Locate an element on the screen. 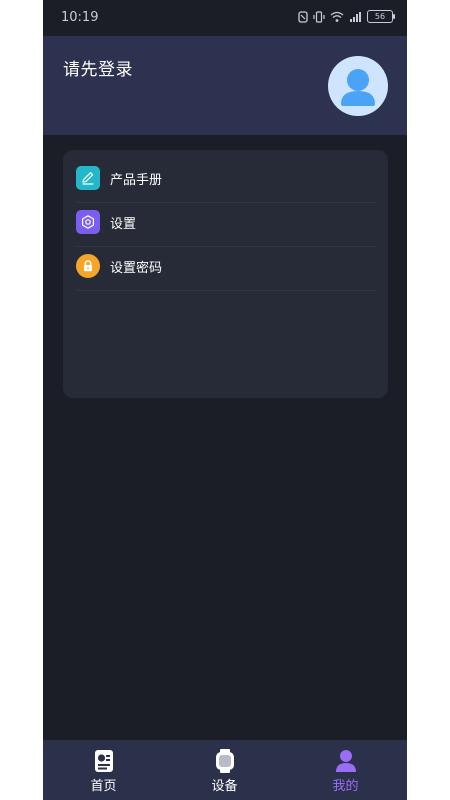 The image size is (450, 800). menu-item-set-password: 设置密码 is located at coordinates (226, 268).